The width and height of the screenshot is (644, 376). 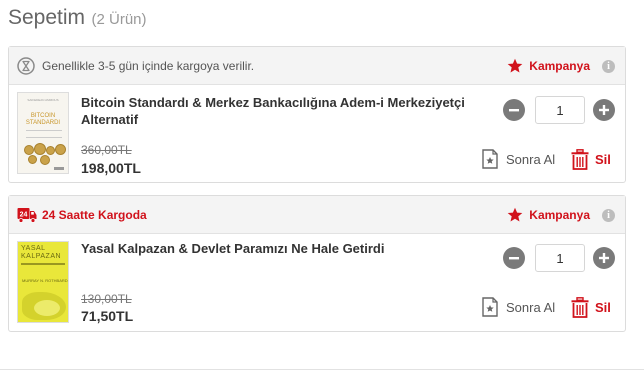 What do you see at coordinates (106, 150) in the screenshot?
I see `old-price: 360,00TL` at bounding box center [106, 150].